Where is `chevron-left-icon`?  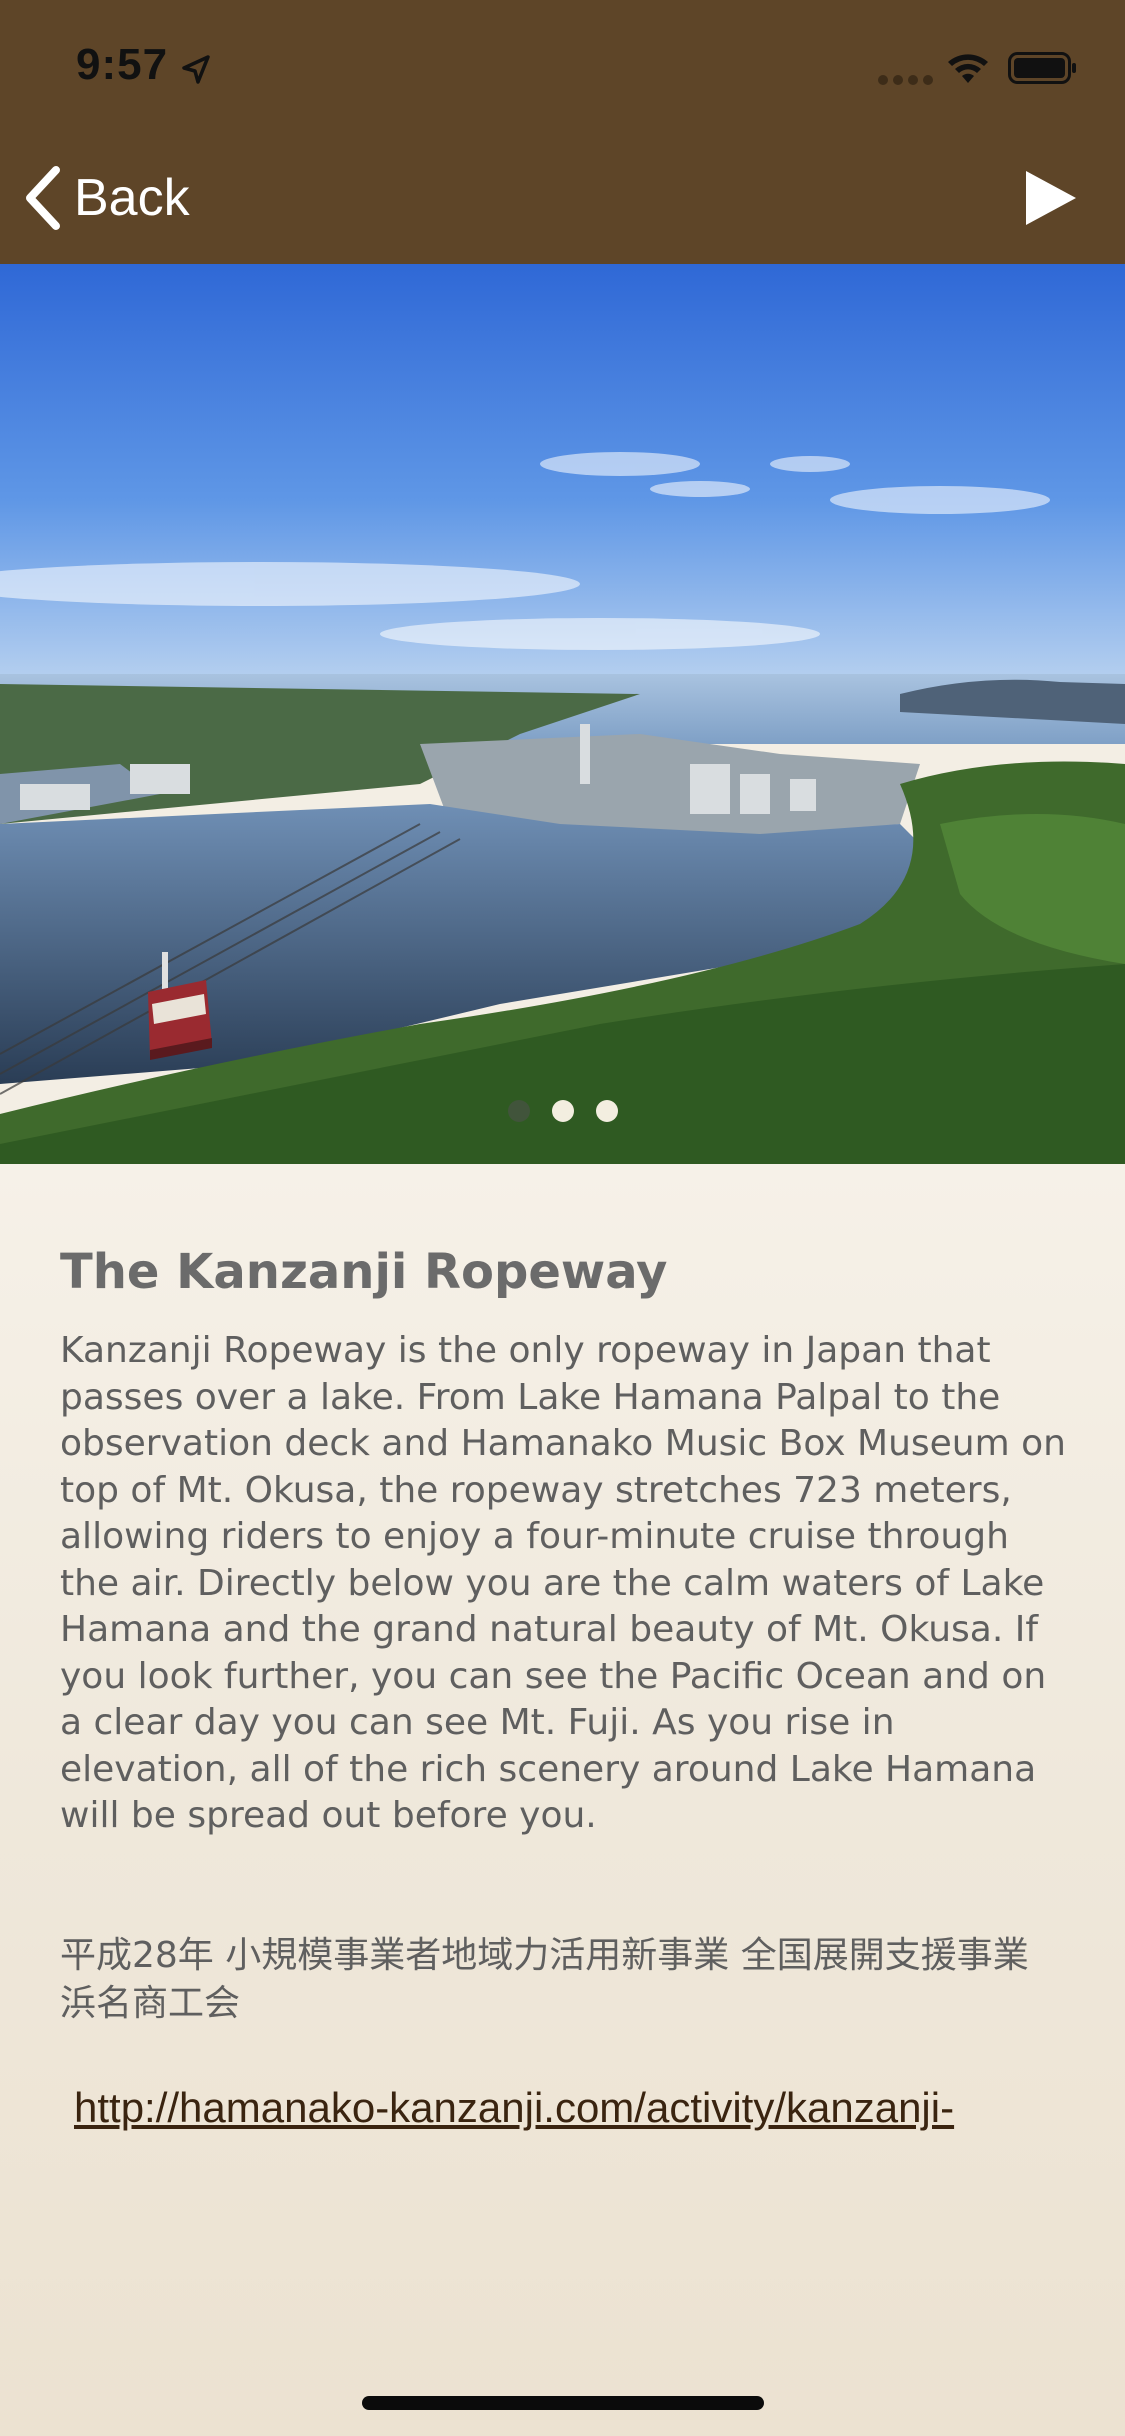 chevron-left-icon is located at coordinates (43, 198).